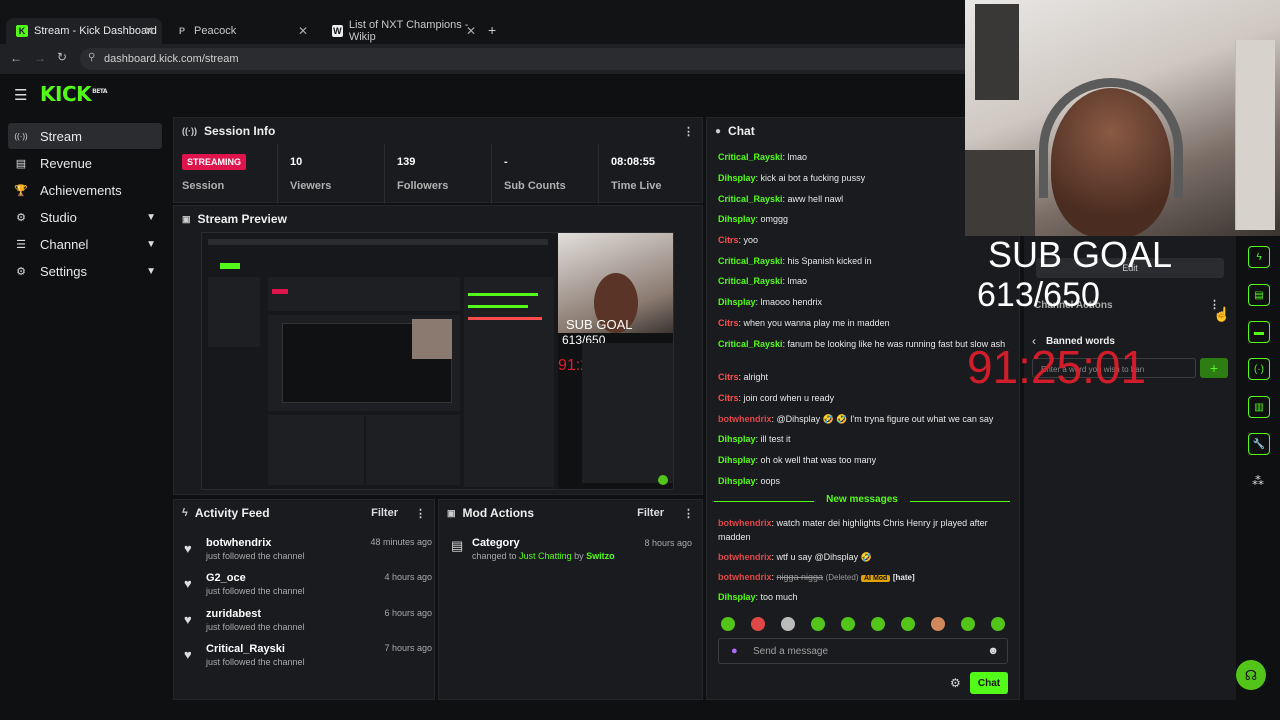 Image resolution: width=1280 pixels, height=720 pixels. What do you see at coordinates (85, 190) in the screenshot?
I see `sidebar-item-achievements: 🏆 Achievements` at bounding box center [85, 190].